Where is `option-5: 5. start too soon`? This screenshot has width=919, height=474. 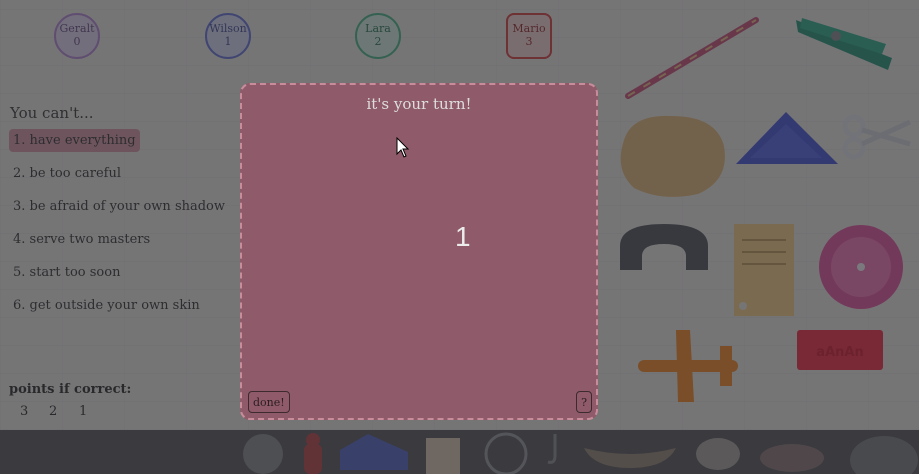 option-5: 5. start too soon is located at coordinates (66, 272).